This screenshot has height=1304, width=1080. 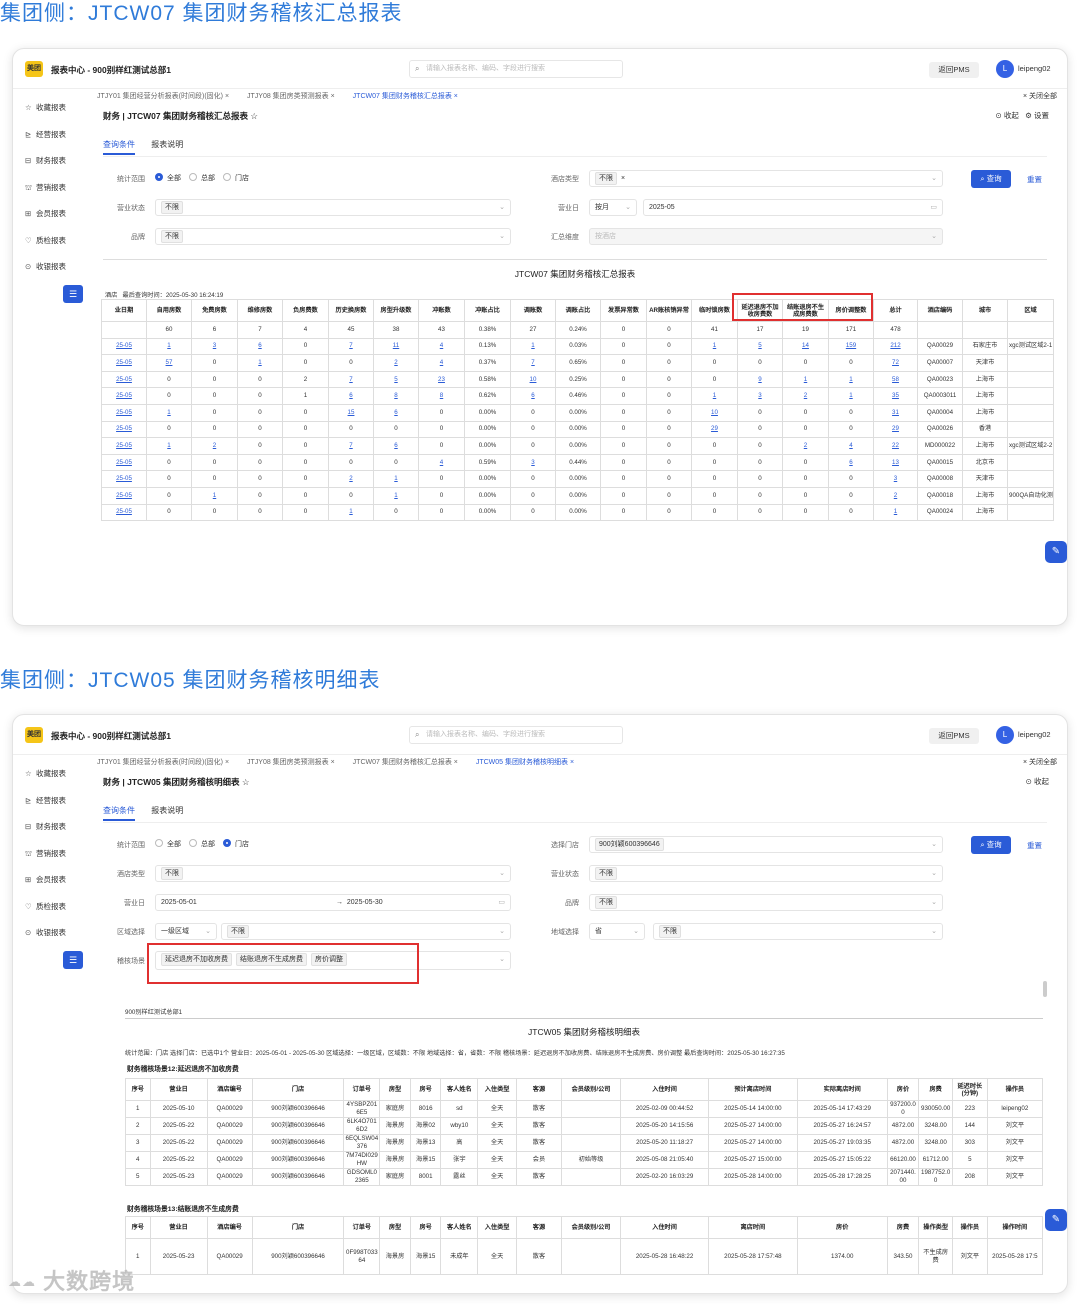 What do you see at coordinates (333, 873) in the screenshot?
I see `hotel-type-select: 不限 ⌄` at bounding box center [333, 873].